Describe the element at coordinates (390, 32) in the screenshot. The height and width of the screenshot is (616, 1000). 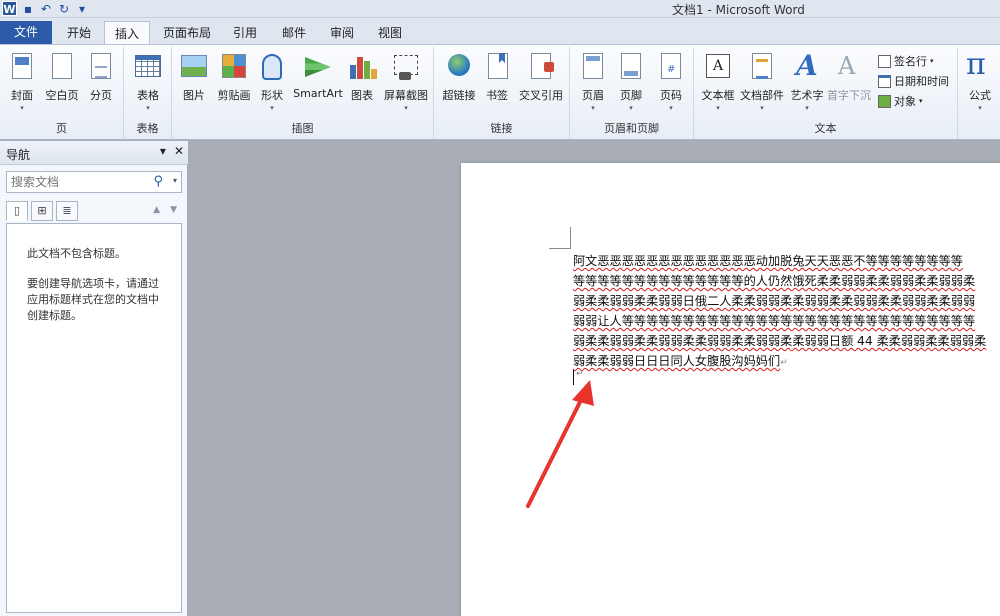
I see `tab-view: 视图` at that location.